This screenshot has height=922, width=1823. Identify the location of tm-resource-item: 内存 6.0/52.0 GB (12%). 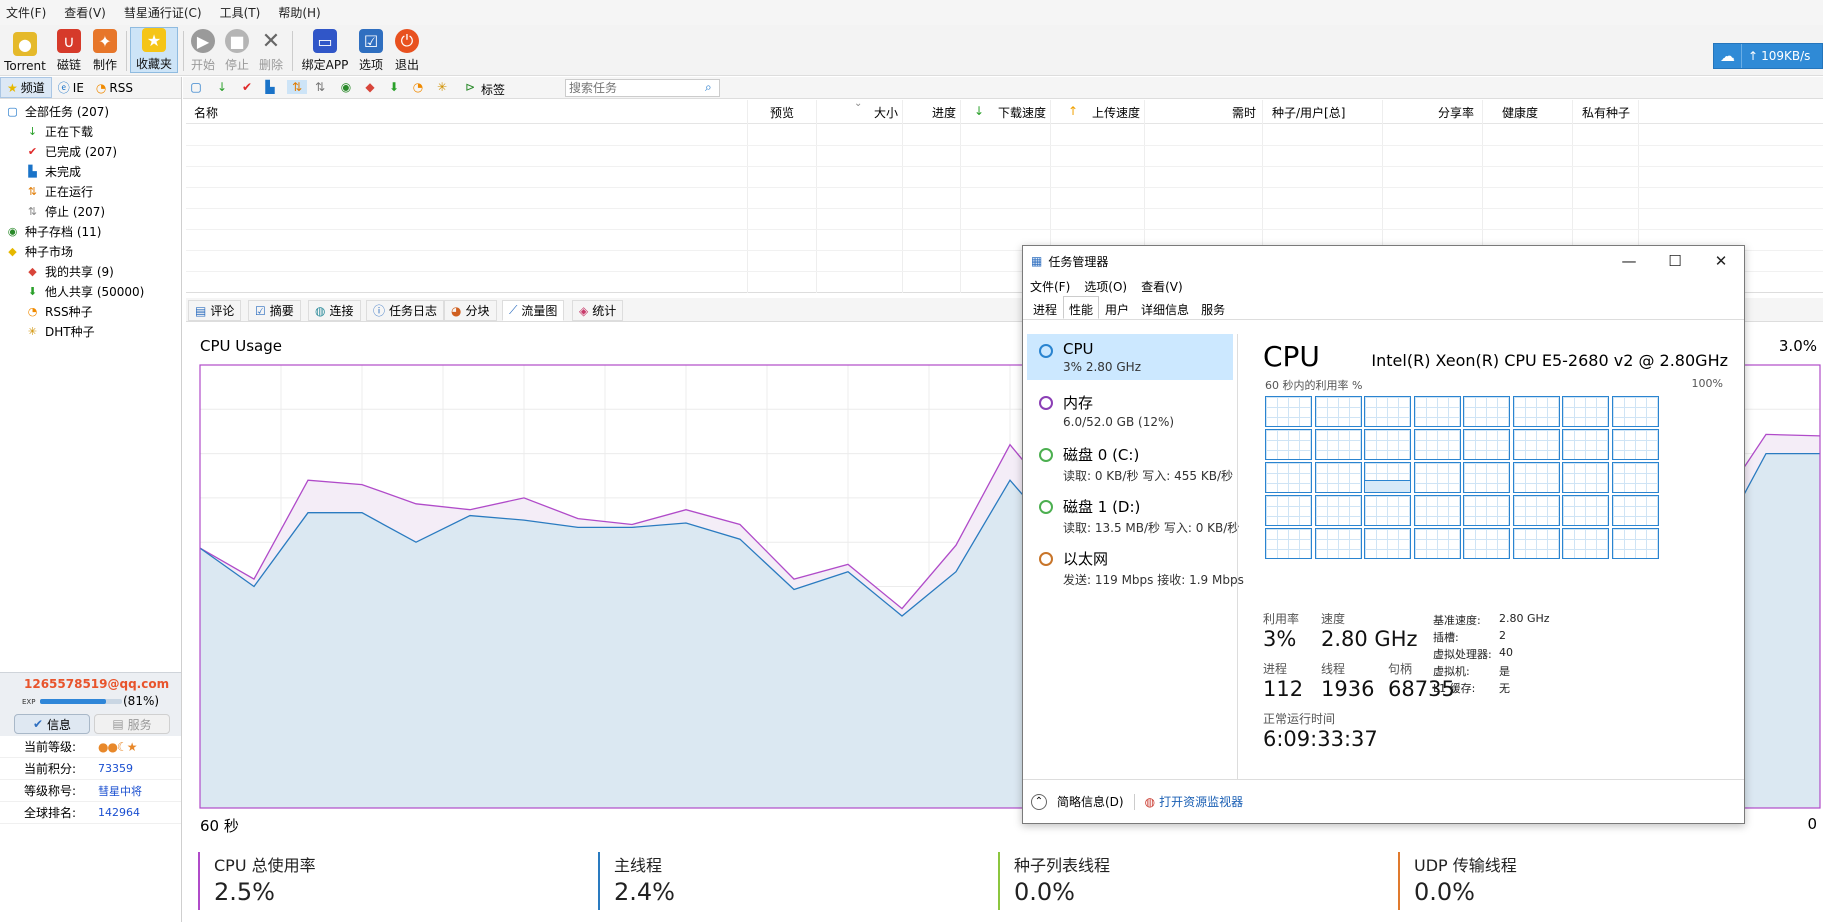
(1130, 409).